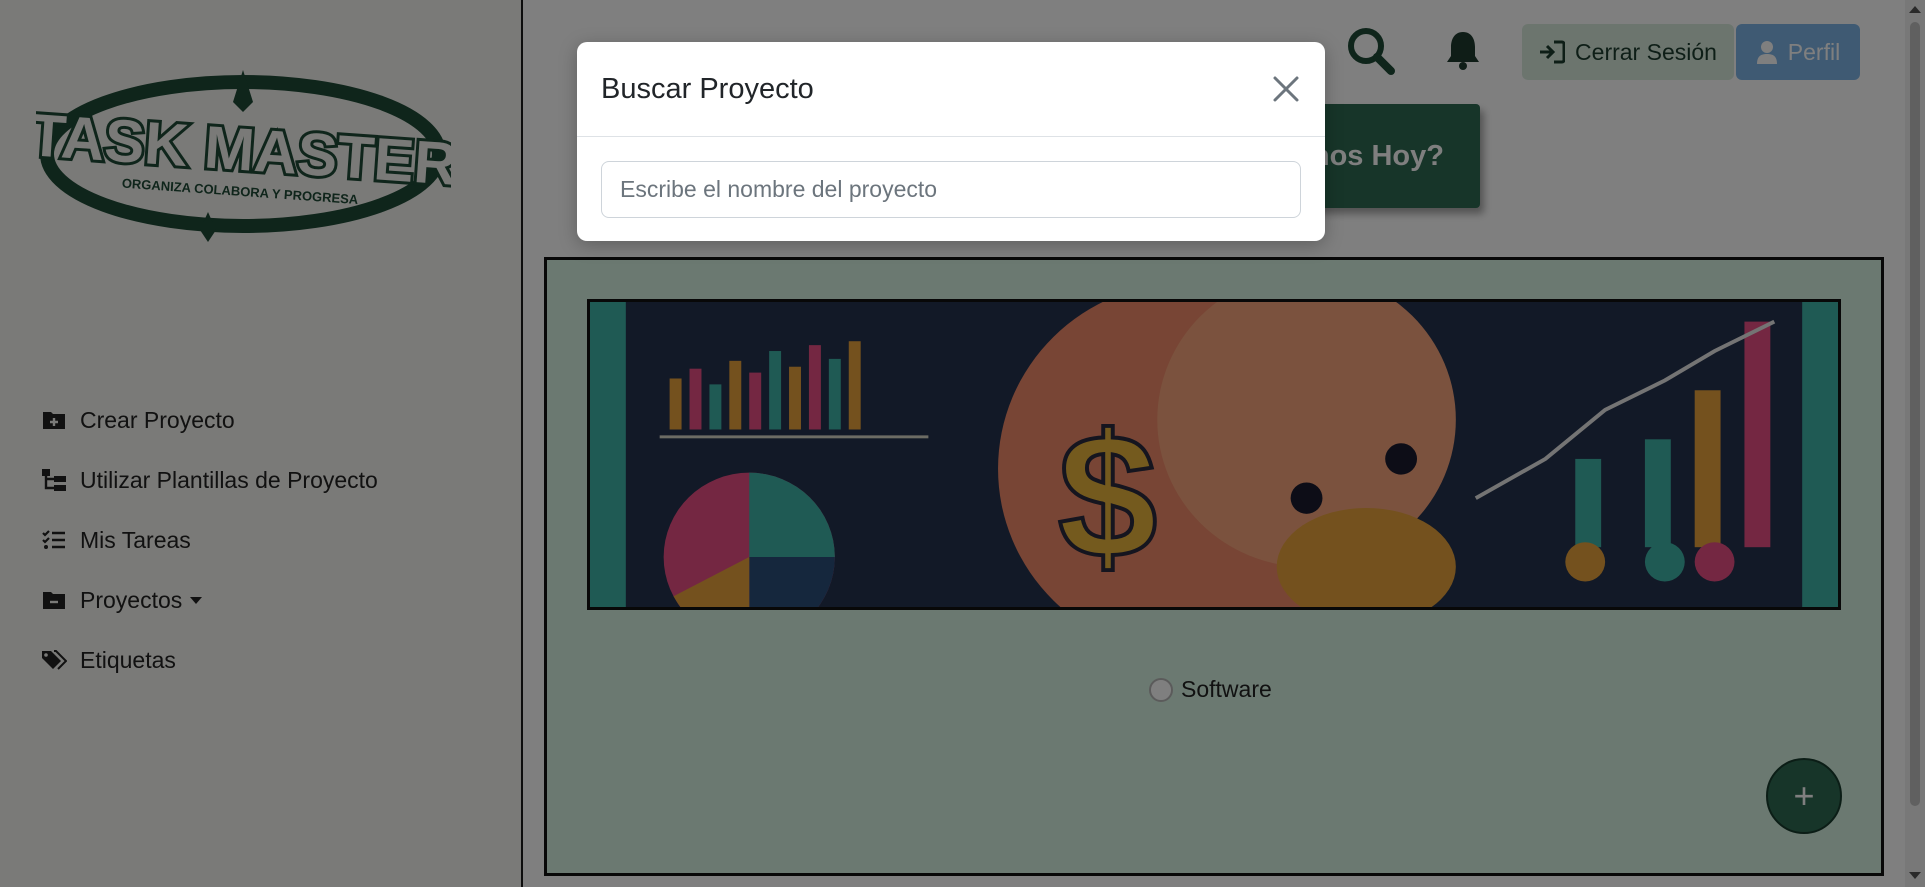 This screenshot has height=887, width=1925. Describe the element at coordinates (707, 88) in the screenshot. I see `modal-title: Buscar Proyecto` at that location.